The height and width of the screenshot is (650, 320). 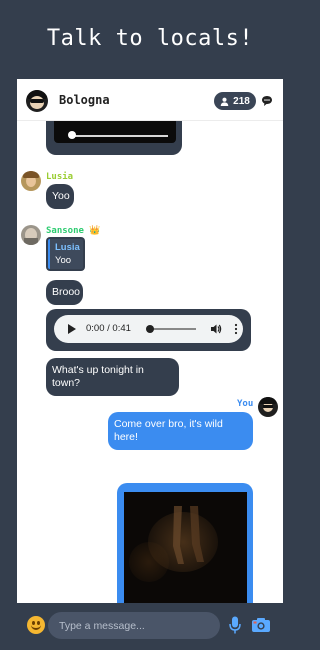 What do you see at coordinates (60, 196) in the screenshot?
I see `message-bubble: Yoo` at bounding box center [60, 196].